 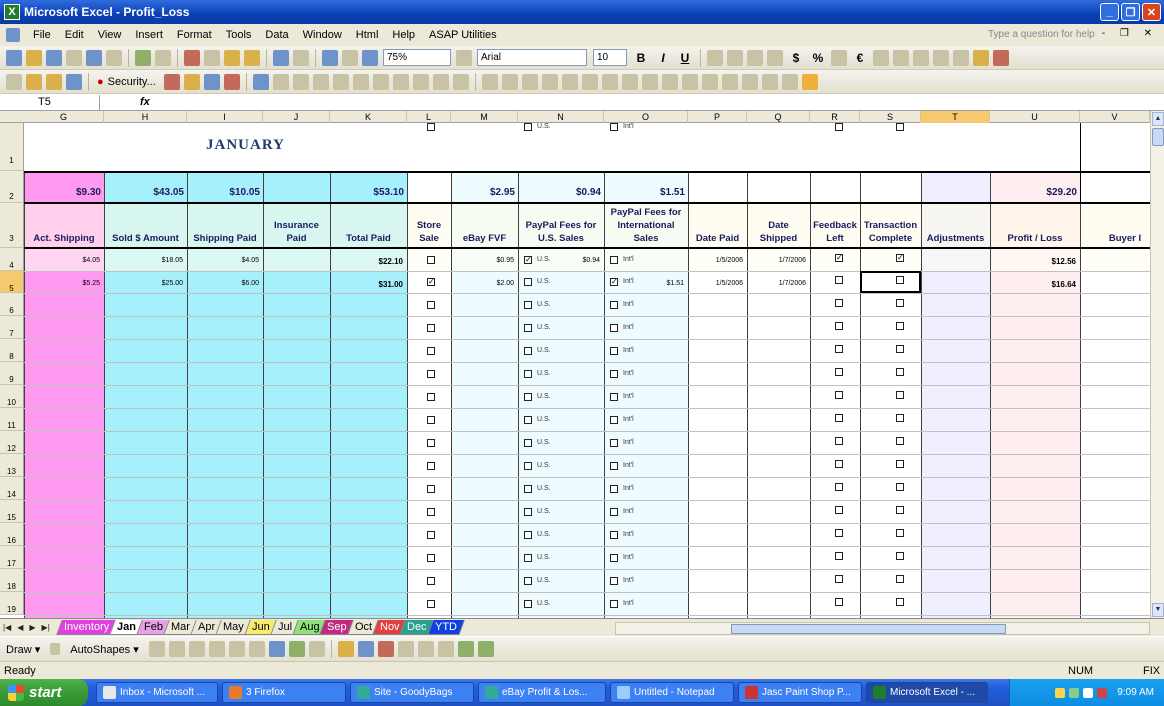 What do you see at coordinates (425, 649) in the screenshot?
I see `dash-style-icon` at bounding box center [425, 649].